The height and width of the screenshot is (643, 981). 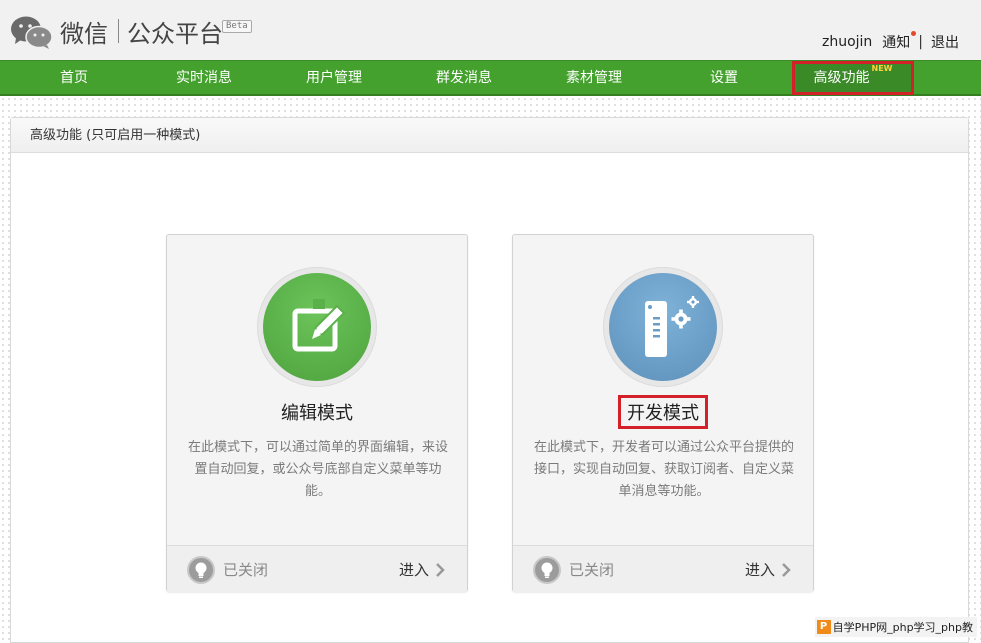 I want to click on site-watermark: P 自学PHP网_php学习_php教, so click(x=895, y=627).